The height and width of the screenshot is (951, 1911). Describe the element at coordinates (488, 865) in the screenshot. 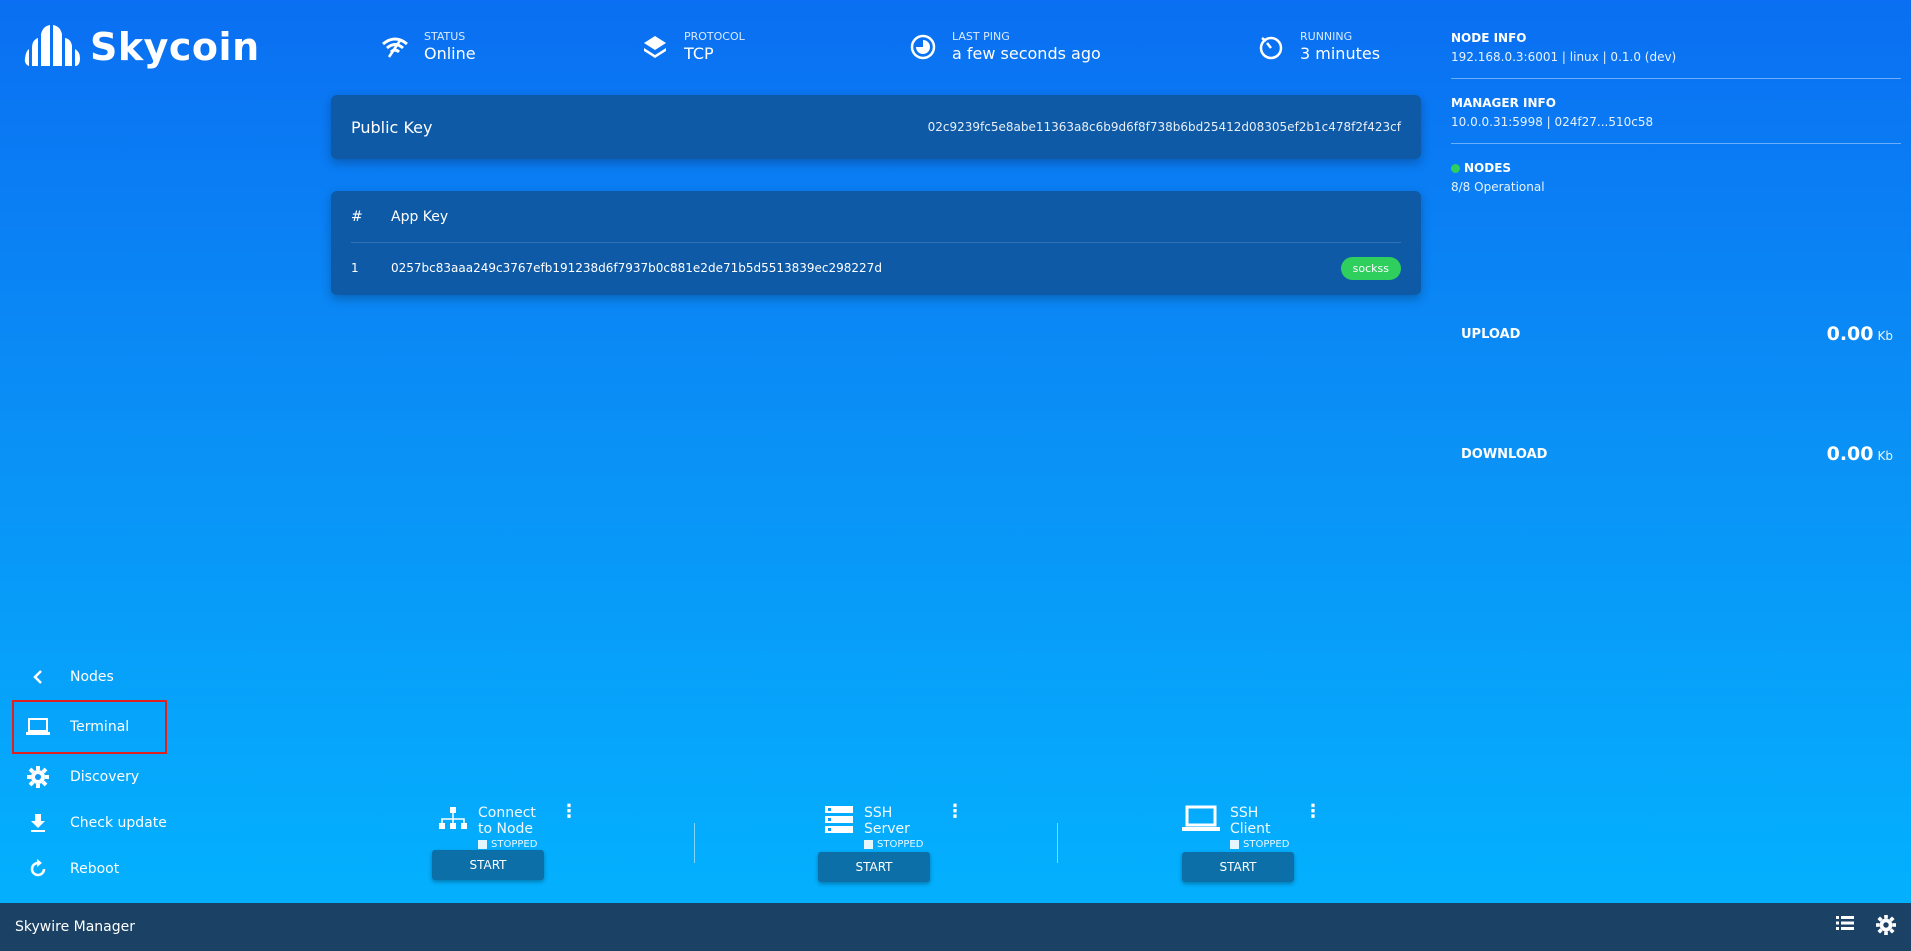

I see `start-connect-to-node-button: START` at that location.